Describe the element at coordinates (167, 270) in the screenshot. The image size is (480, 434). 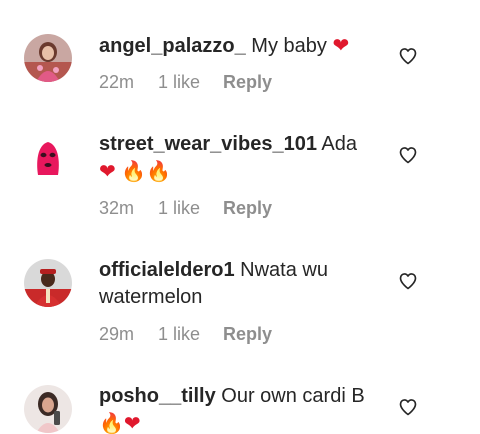
I see `comment-username: officialeldero1` at that location.